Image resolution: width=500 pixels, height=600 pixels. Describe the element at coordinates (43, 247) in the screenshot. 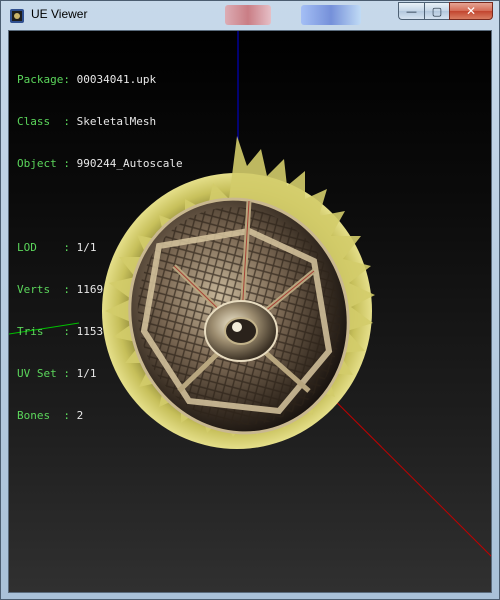

I see `lod-label: LOD :` at that location.